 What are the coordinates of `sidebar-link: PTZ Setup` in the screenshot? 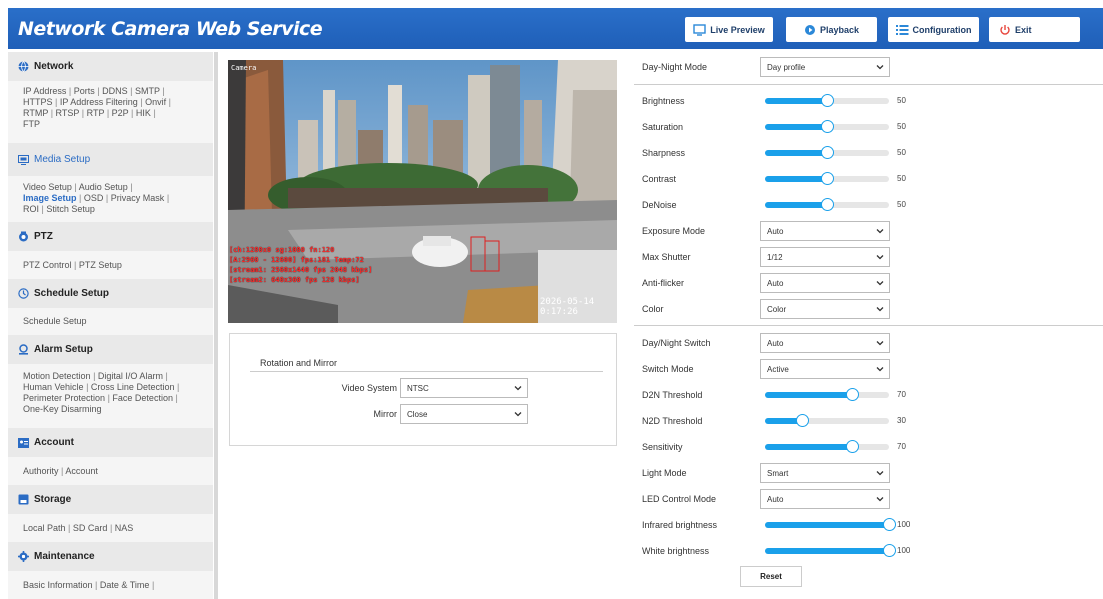 It's located at (100, 265).